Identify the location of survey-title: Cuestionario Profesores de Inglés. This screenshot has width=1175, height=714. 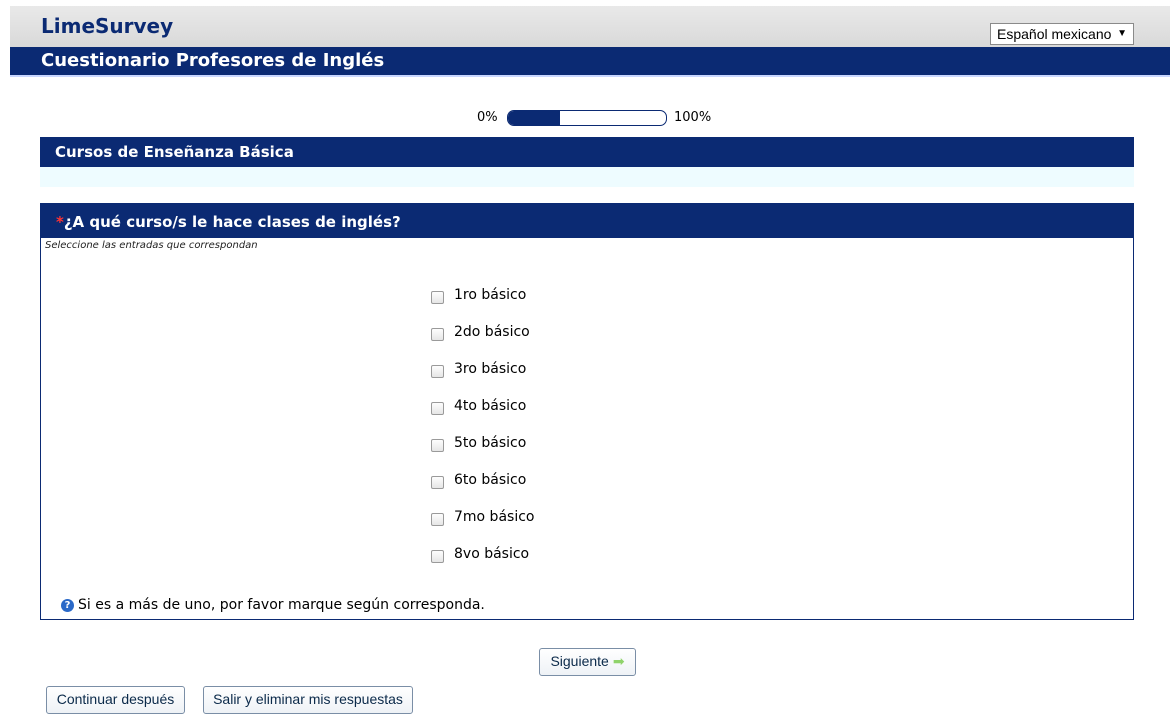
(213, 60).